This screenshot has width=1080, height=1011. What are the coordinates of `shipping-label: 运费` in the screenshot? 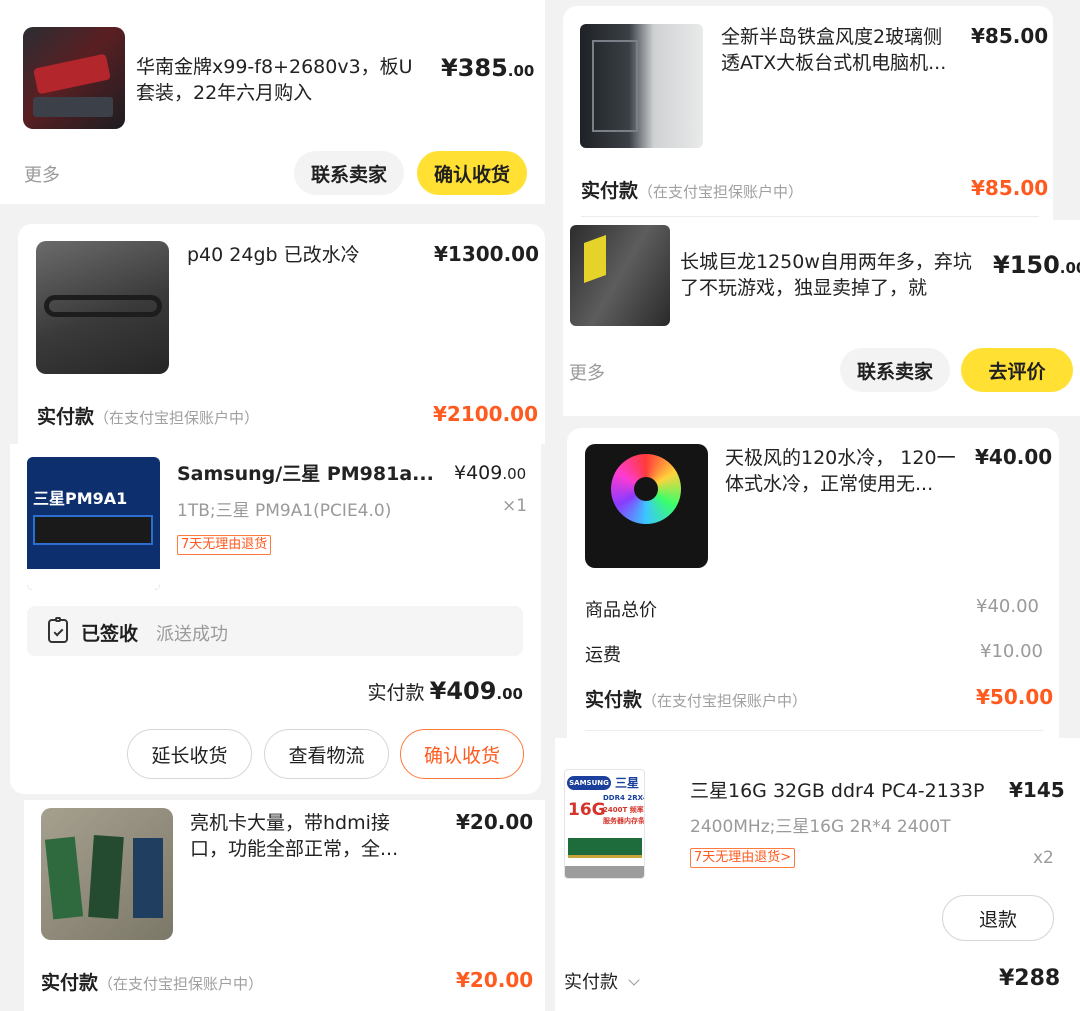 It's located at (603, 655).